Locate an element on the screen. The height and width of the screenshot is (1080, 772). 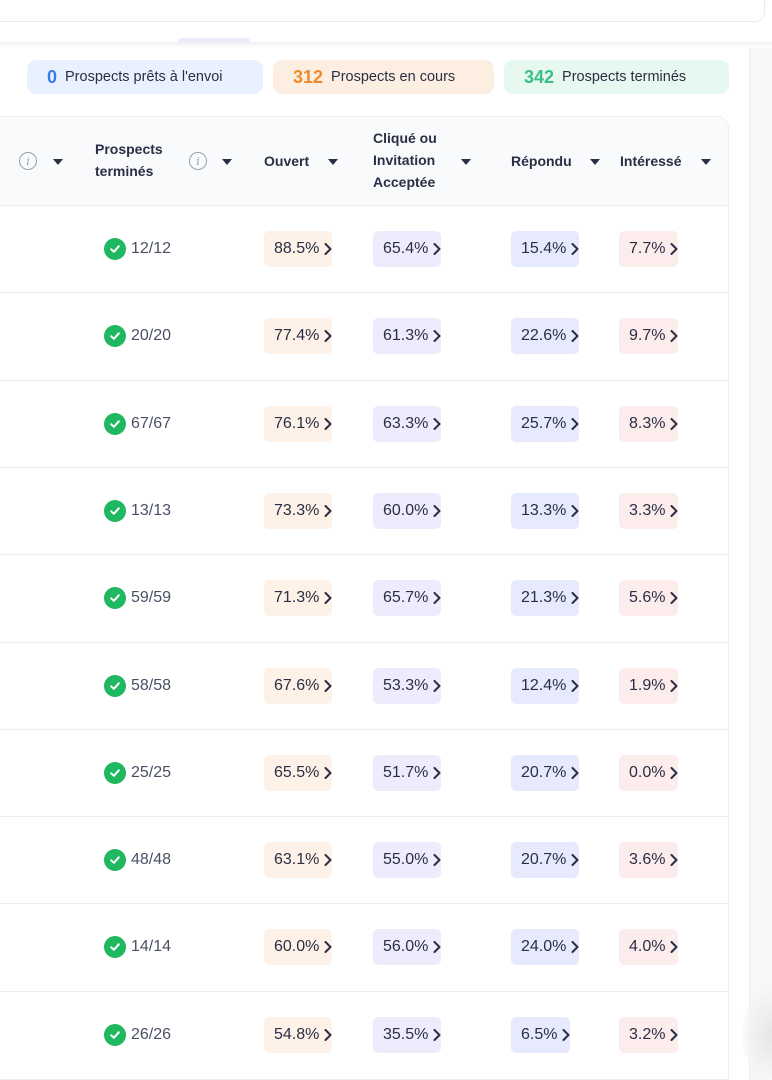
table-row: 20/20 77.4% 61.3% 22.6% 9.7% is located at coordinates (364, 335).